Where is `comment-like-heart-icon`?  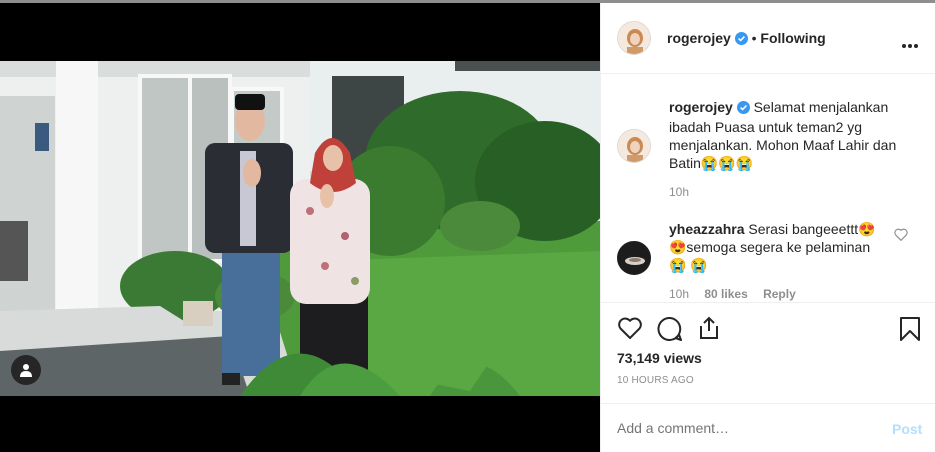
comment-like-heart-icon is located at coordinates (901, 235).